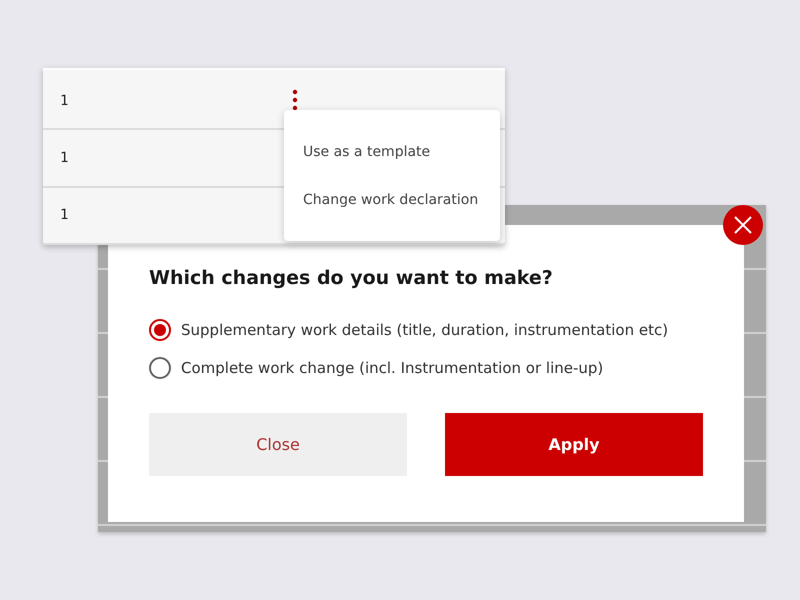 This screenshot has width=800, height=600. I want to click on menu-item: Change work declaration, so click(401, 200).